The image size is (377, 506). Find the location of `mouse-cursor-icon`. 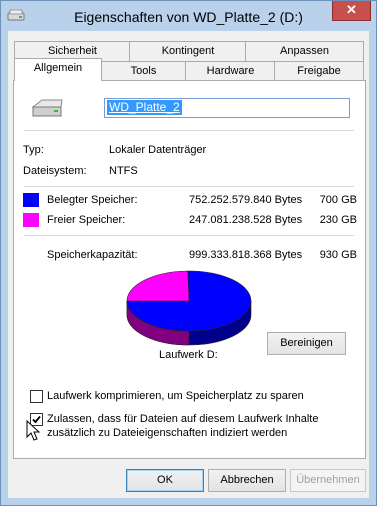

mouse-cursor-icon is located at coordinates (33, 430).